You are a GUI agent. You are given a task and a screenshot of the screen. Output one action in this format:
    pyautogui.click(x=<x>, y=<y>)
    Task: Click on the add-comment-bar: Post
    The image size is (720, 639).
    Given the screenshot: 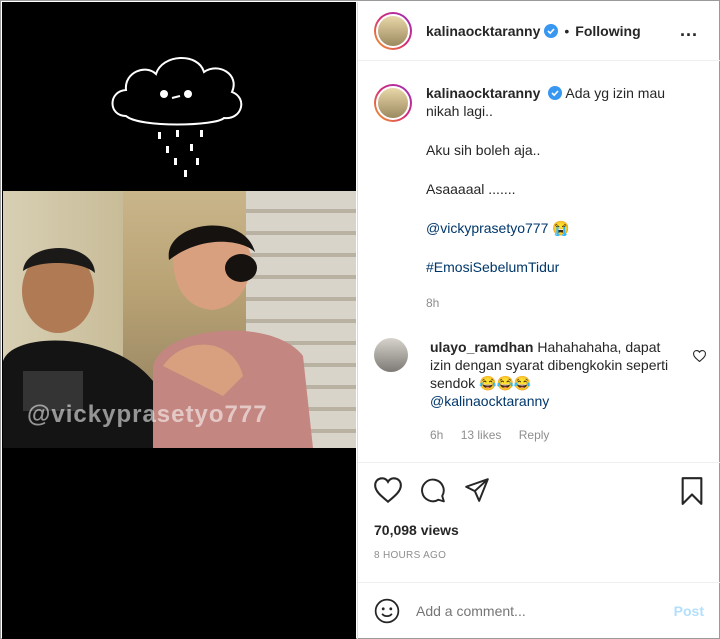 What is the action you would take?
    pyautogui.click(x=539, y=610)
    